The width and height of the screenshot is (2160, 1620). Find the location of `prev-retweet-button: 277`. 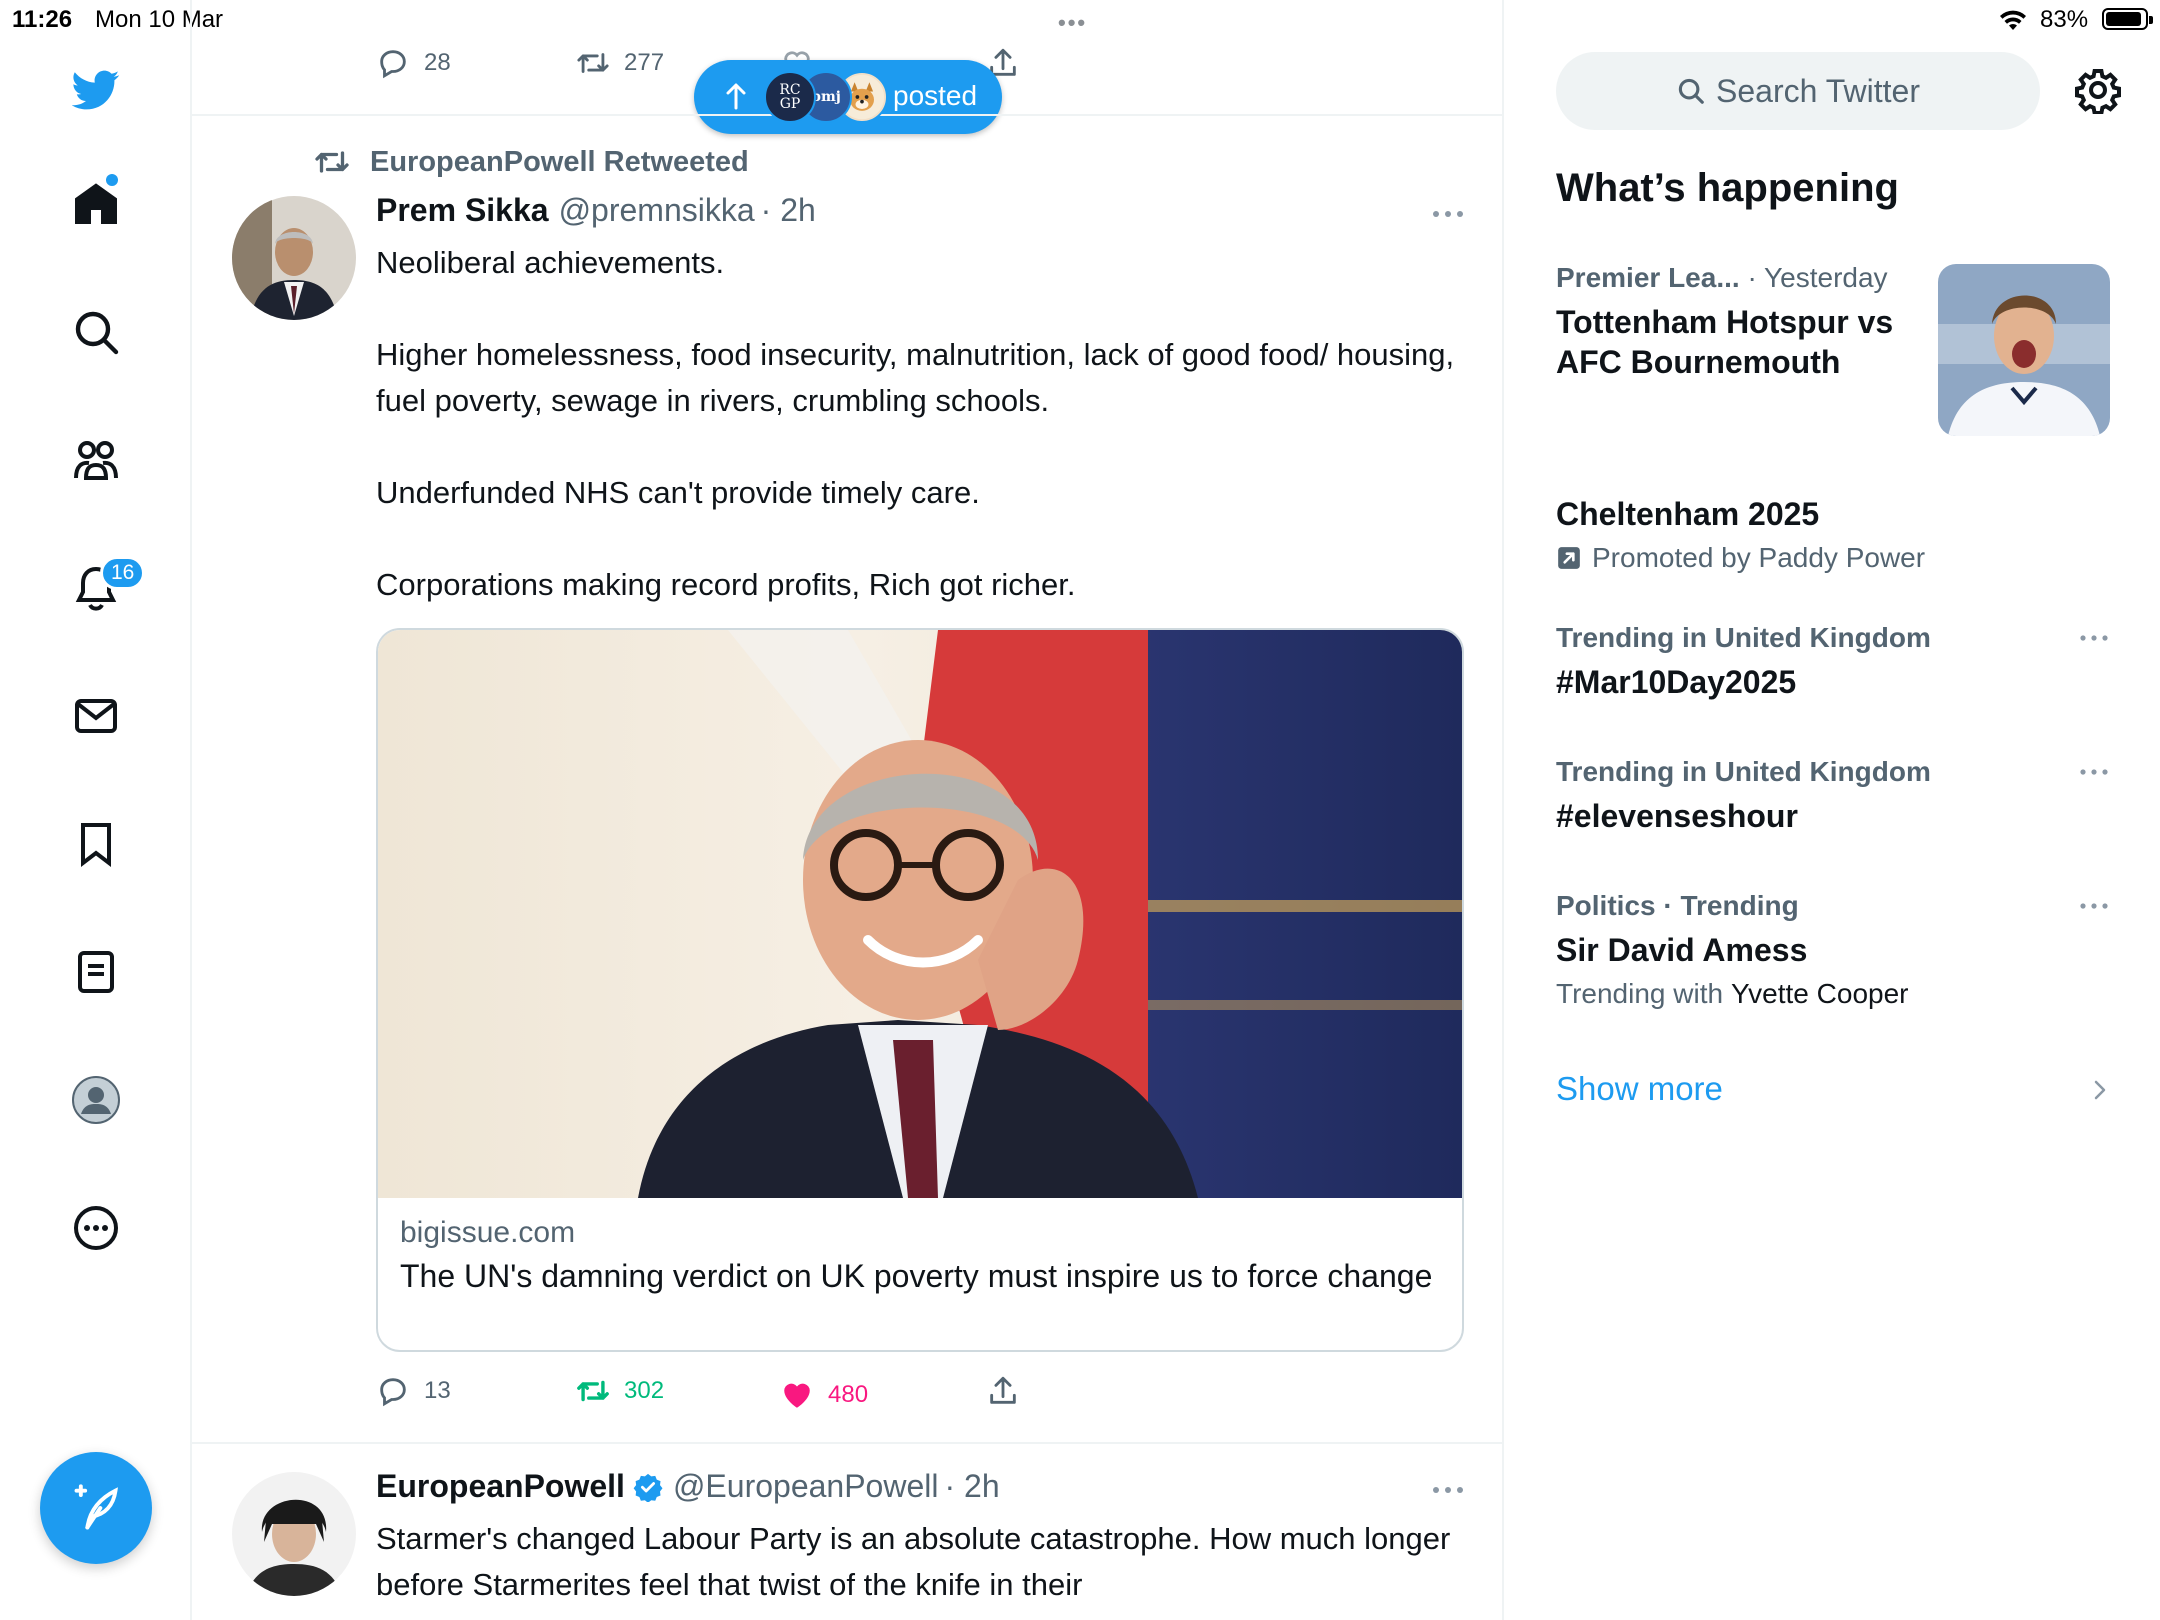

prev-retweet-button: 277 is located at coordinates (620, 63).